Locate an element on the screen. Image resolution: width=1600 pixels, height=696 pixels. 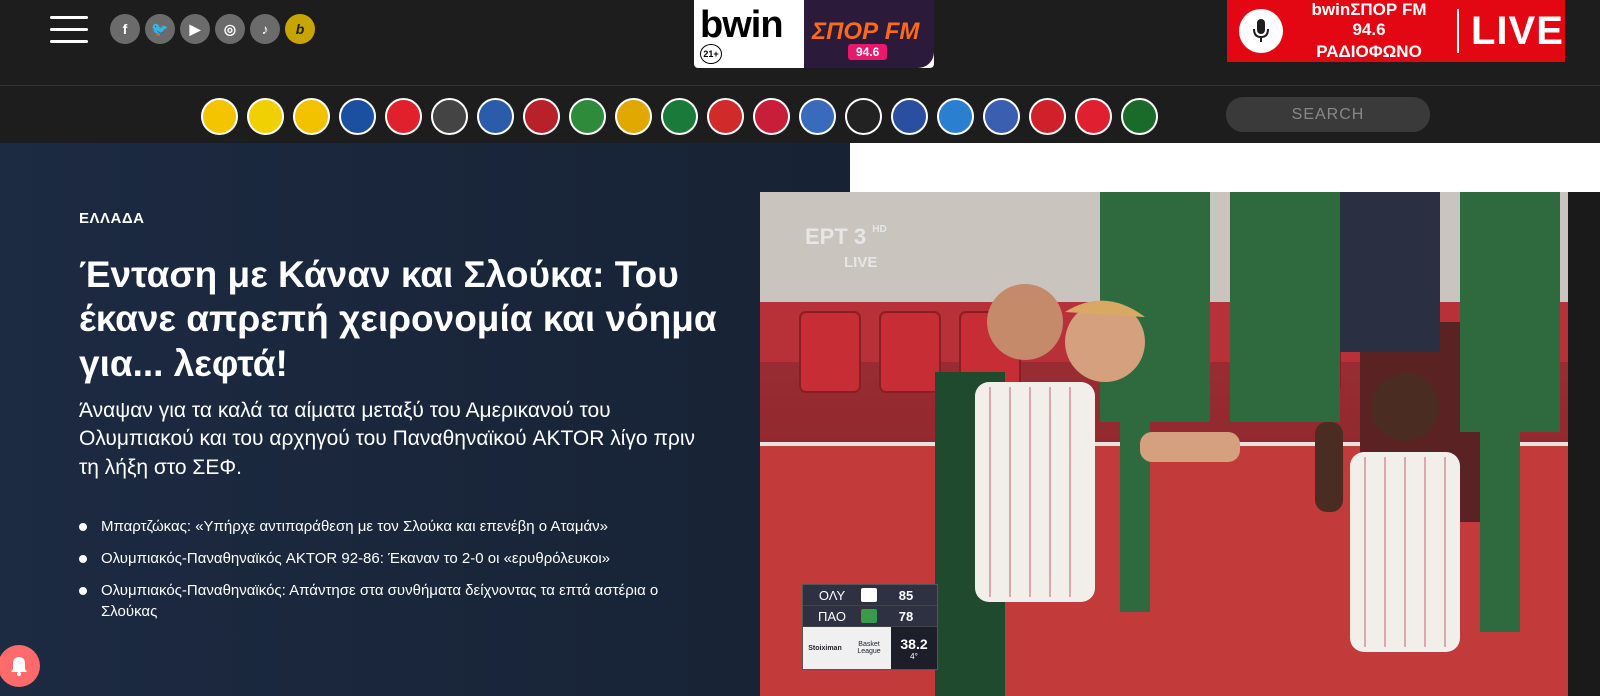
team-levadiakos-icon is located at coordinates (587, 116).